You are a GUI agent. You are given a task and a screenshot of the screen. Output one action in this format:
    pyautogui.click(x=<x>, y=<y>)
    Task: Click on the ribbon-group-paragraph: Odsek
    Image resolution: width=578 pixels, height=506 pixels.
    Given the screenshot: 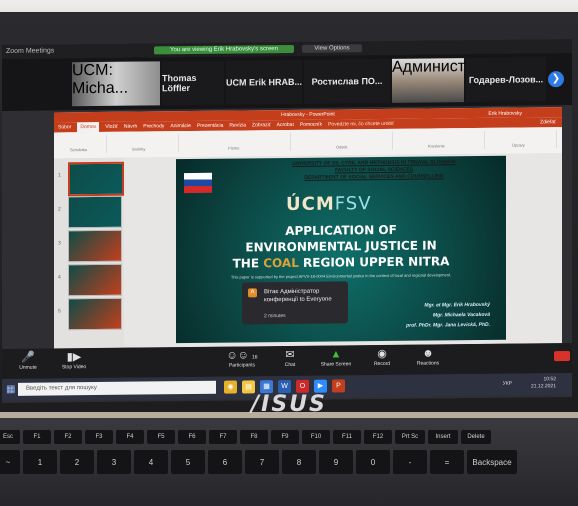 What is the action you would take?
    pyautogui.click(x=342, y=141)
    